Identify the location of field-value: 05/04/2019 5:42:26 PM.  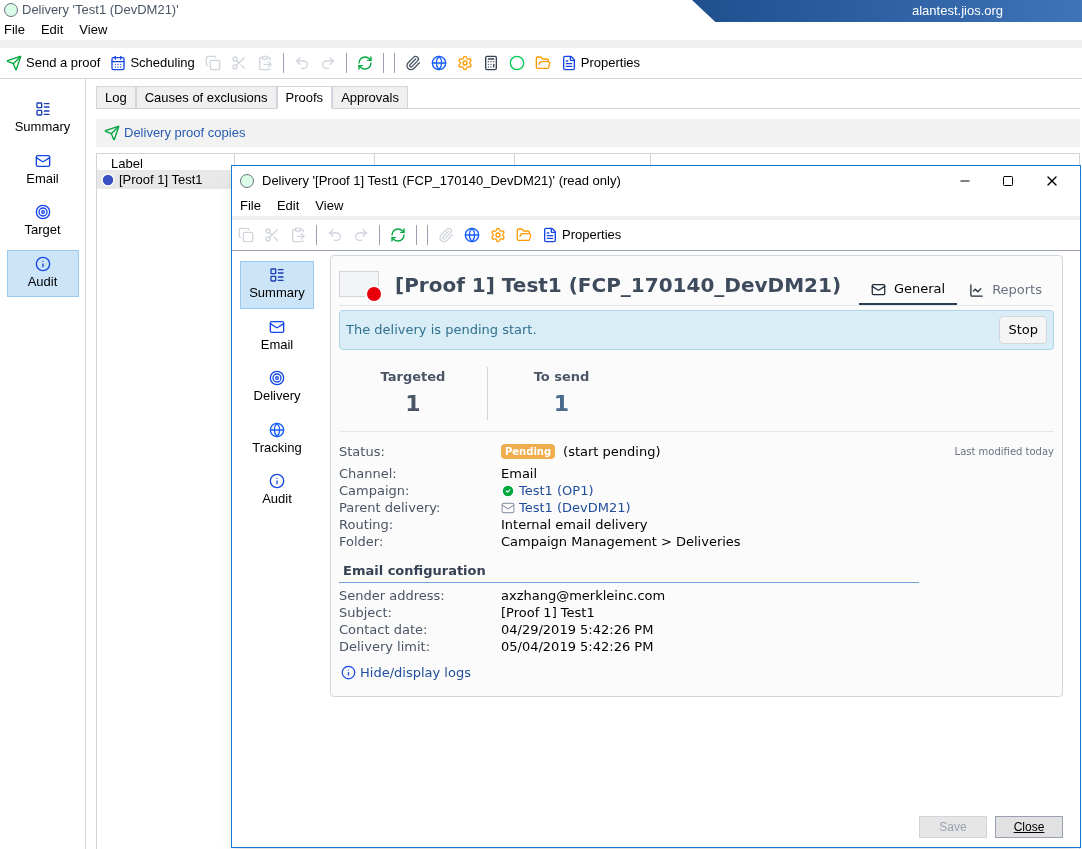
(577, 646).